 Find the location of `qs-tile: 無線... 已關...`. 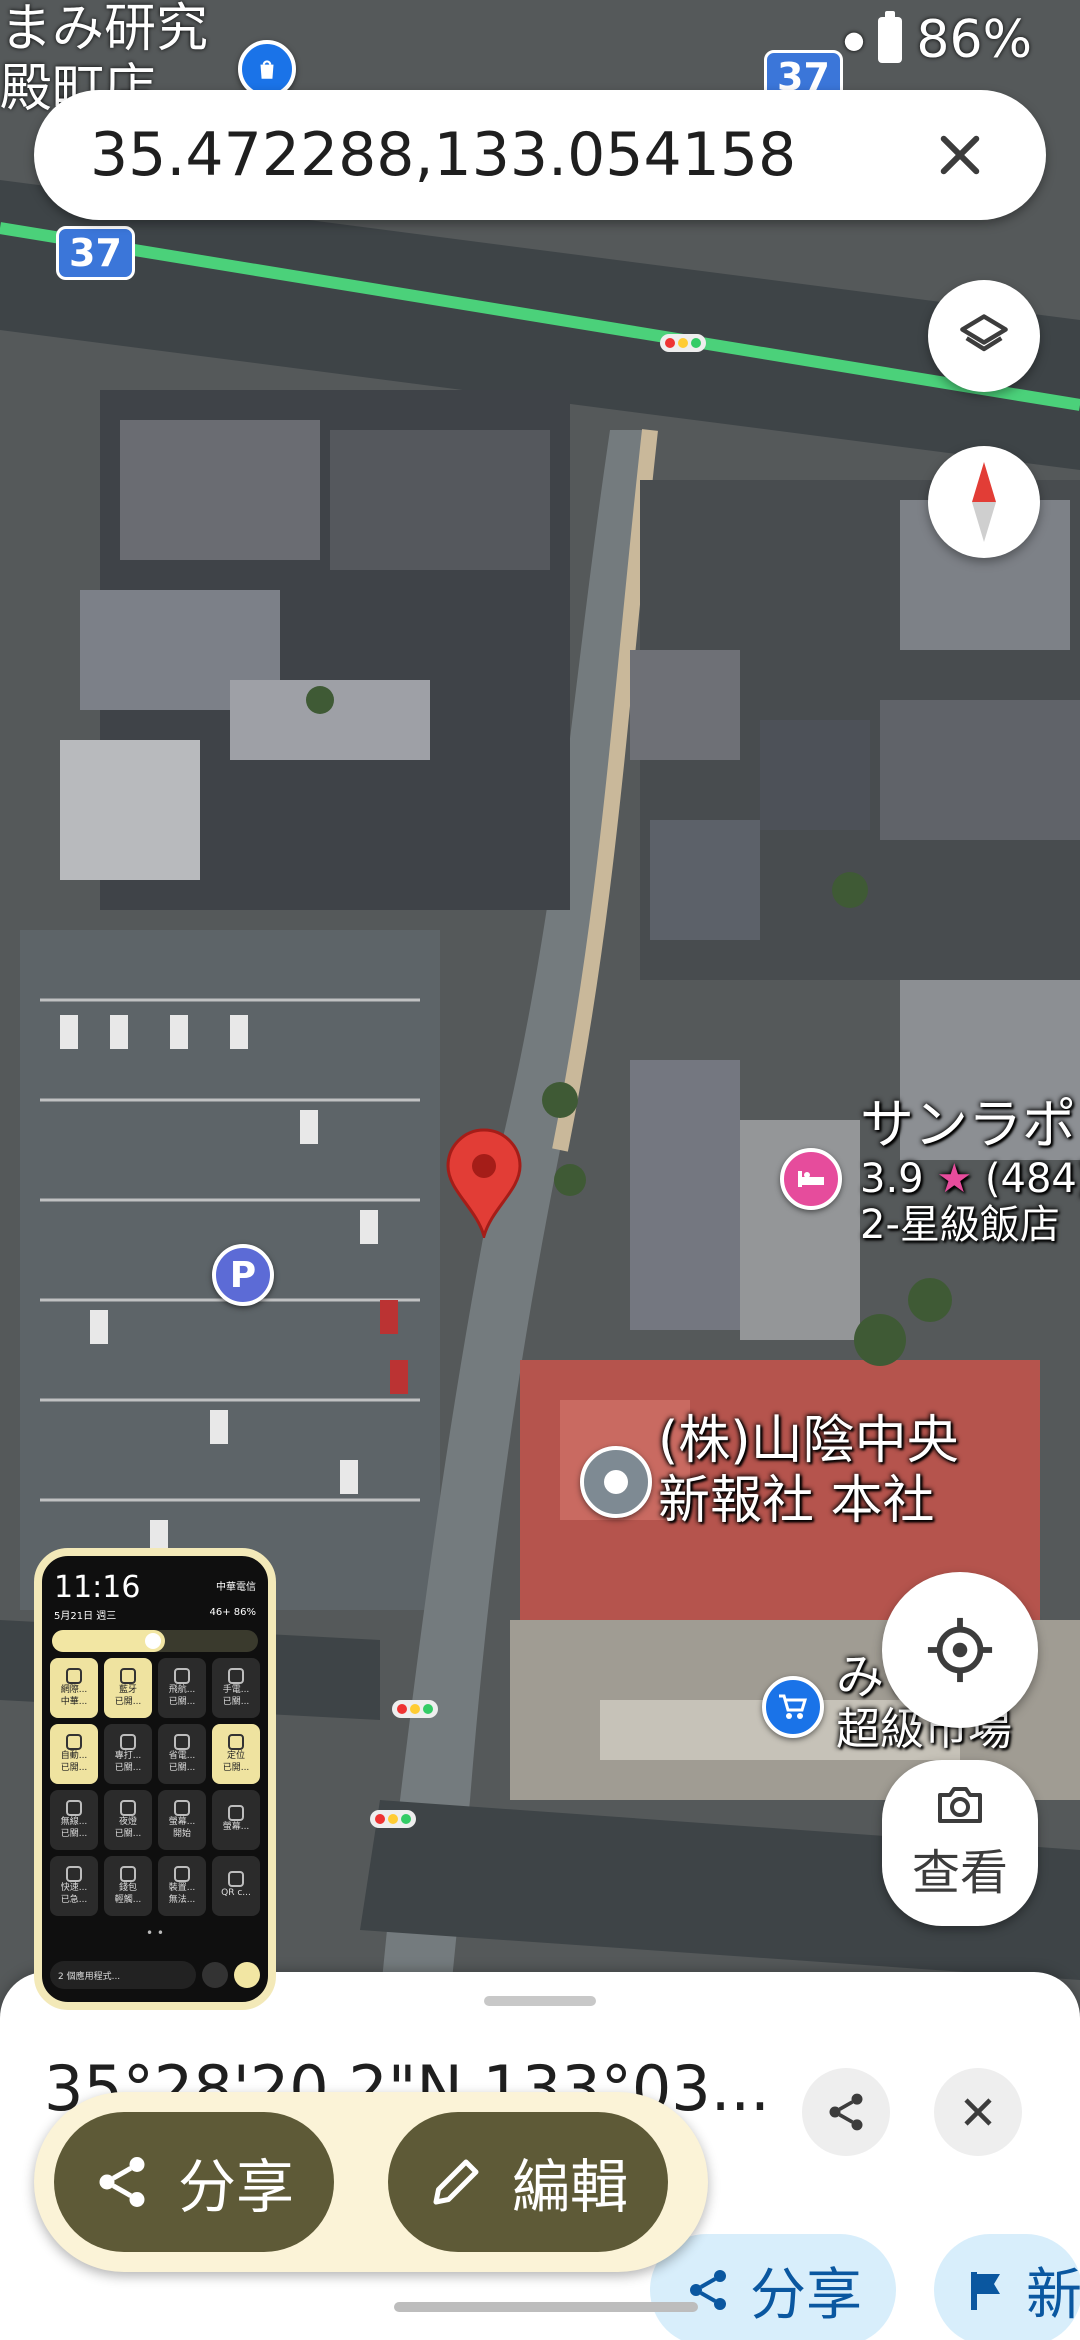

qs-tile: 無線... 已關... is located at coordinates (74, 1820).